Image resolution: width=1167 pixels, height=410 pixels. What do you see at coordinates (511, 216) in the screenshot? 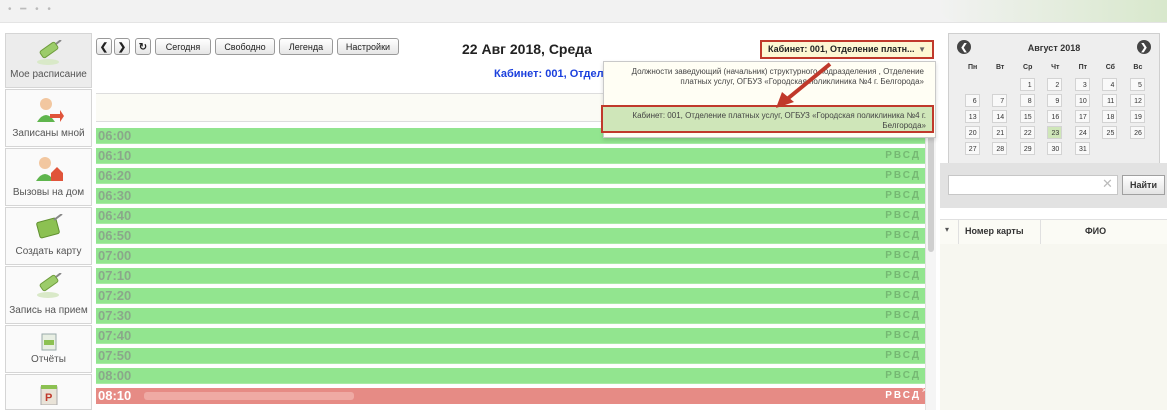
I see `time-slot: 06:40 РВСД` at bounding box center [511, 216].